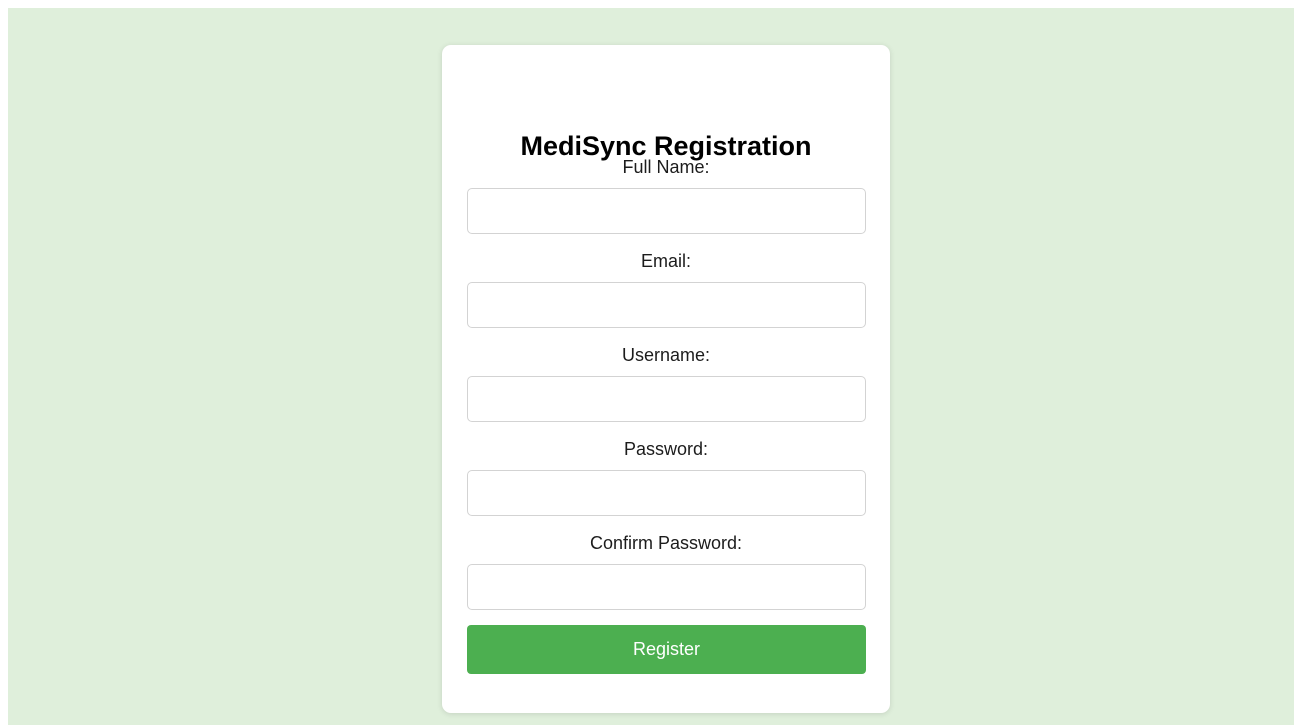 Image resolution: width=1294 pixels, height=725 pixels. Describe the element at coordinates (666, 449) in the screenshot. I see `password-label: Password:` at that location.